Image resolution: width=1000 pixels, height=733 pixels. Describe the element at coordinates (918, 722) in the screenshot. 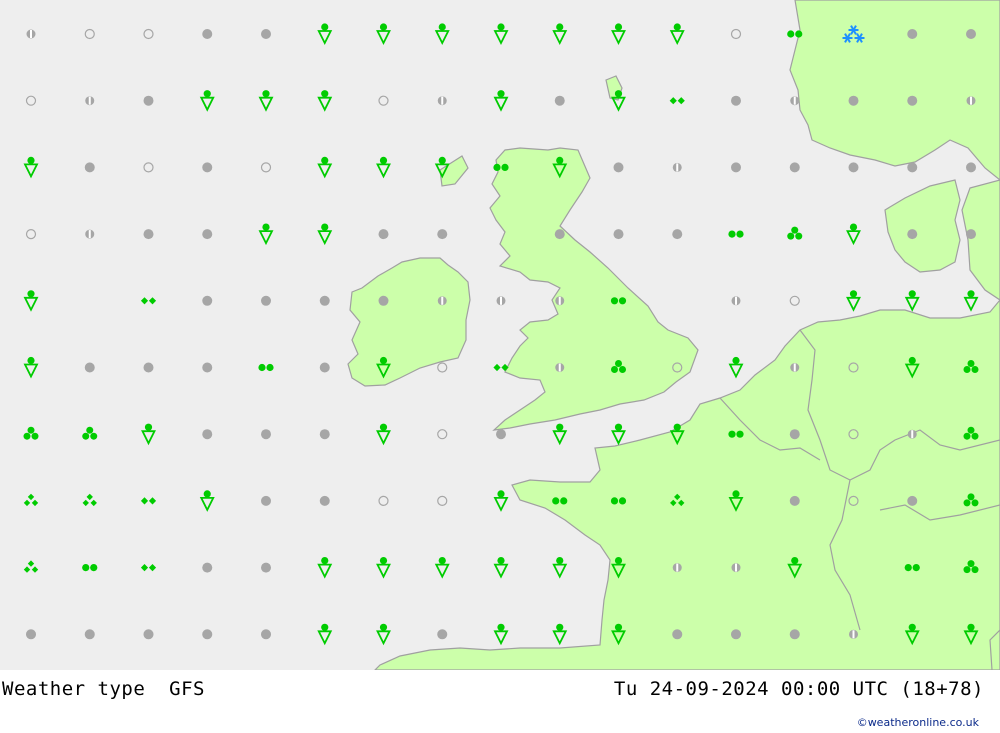

I see `credit-link: ©weatheronline.co.uk` at that location.